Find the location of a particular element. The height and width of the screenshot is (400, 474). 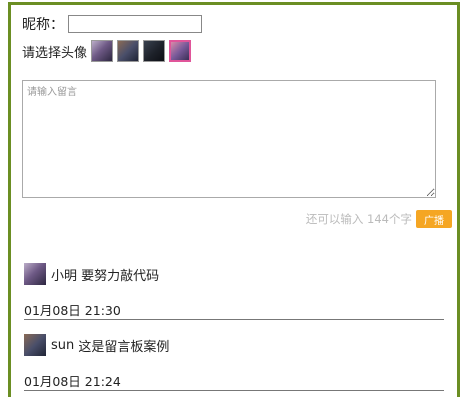

nickname-row: 昵称： is located at coordinates (112, 24).